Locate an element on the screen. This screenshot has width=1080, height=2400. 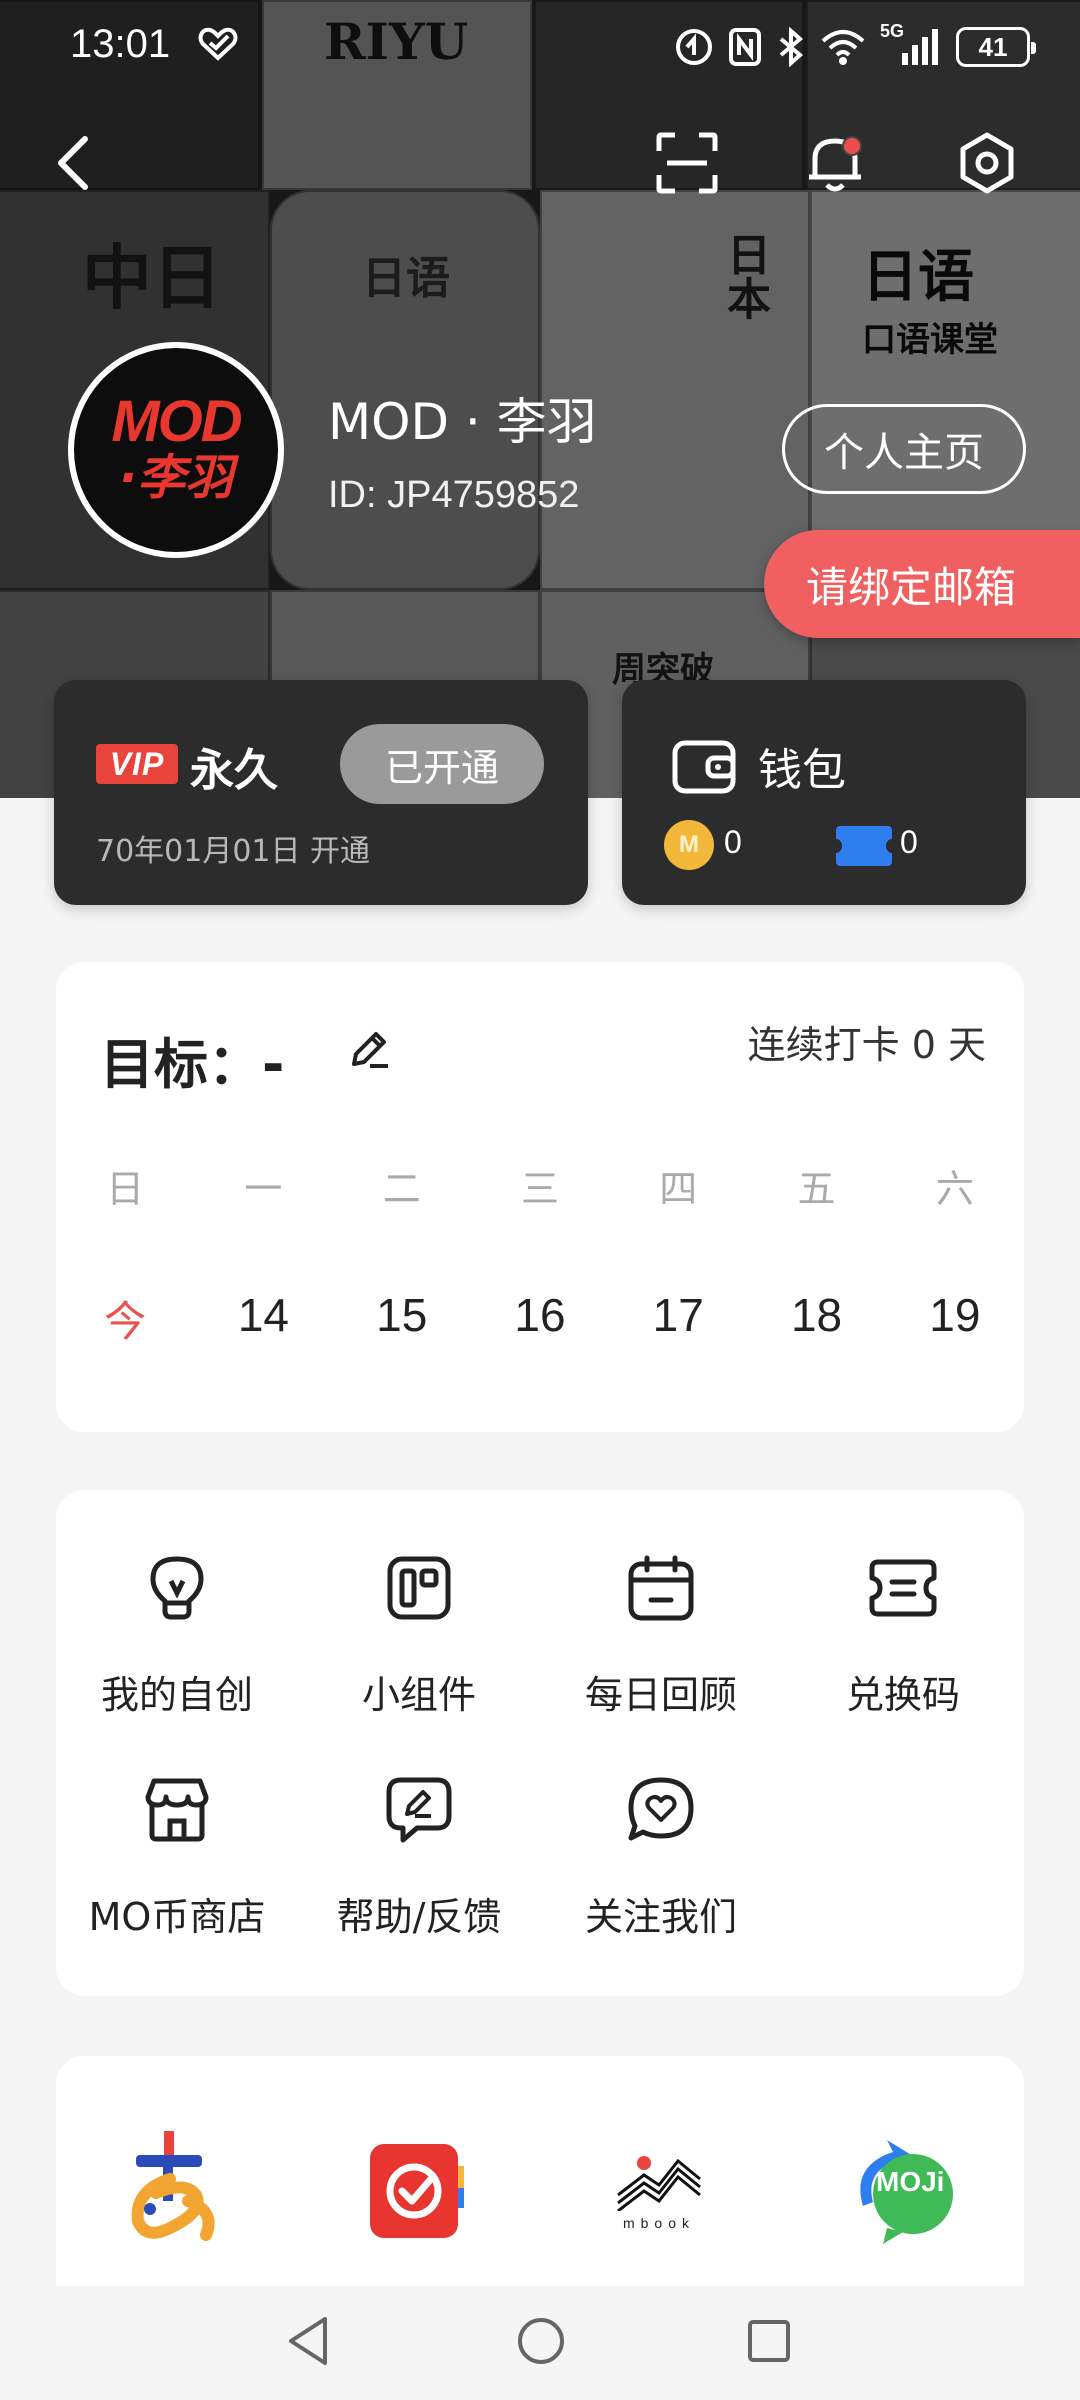
nav-home-button is located at coordinates (541, 2341).